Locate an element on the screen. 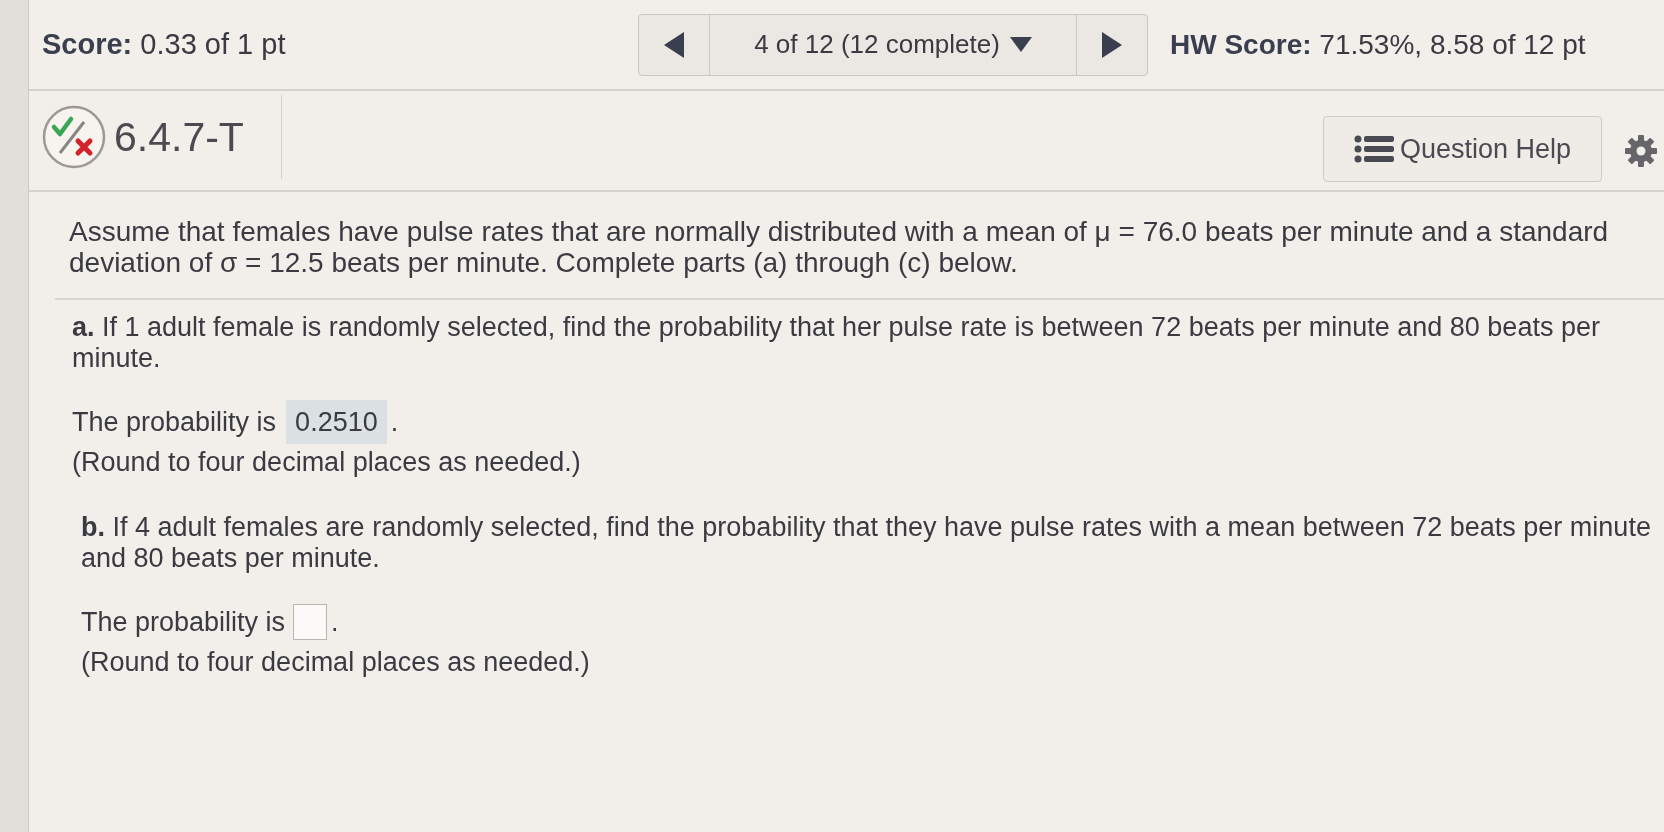  answer-field is located at coordinates (310, 622).